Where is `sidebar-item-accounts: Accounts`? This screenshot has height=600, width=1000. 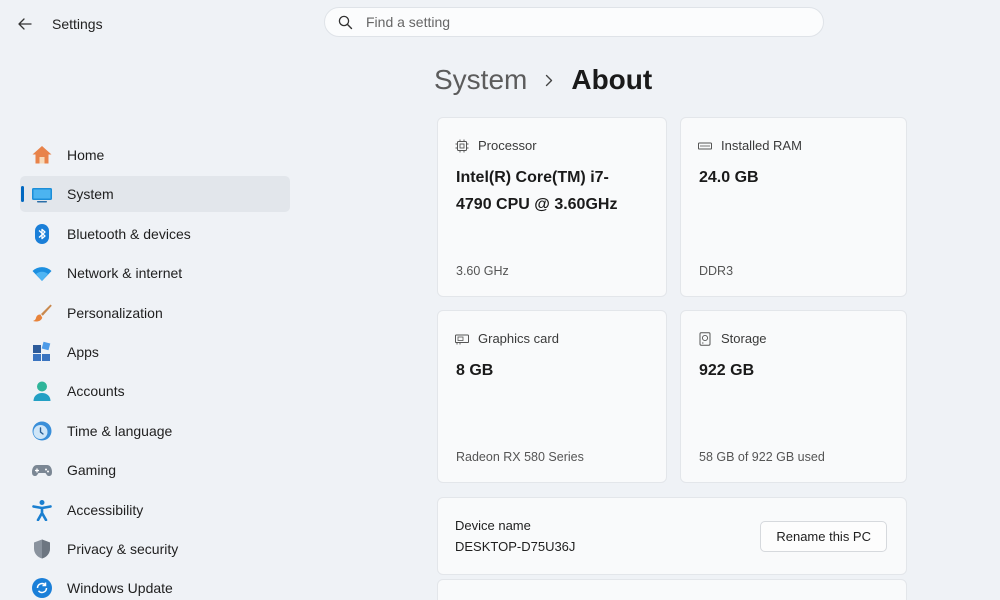 sidebar-item-accounts: Accounts is located at coordinates (155, 391).